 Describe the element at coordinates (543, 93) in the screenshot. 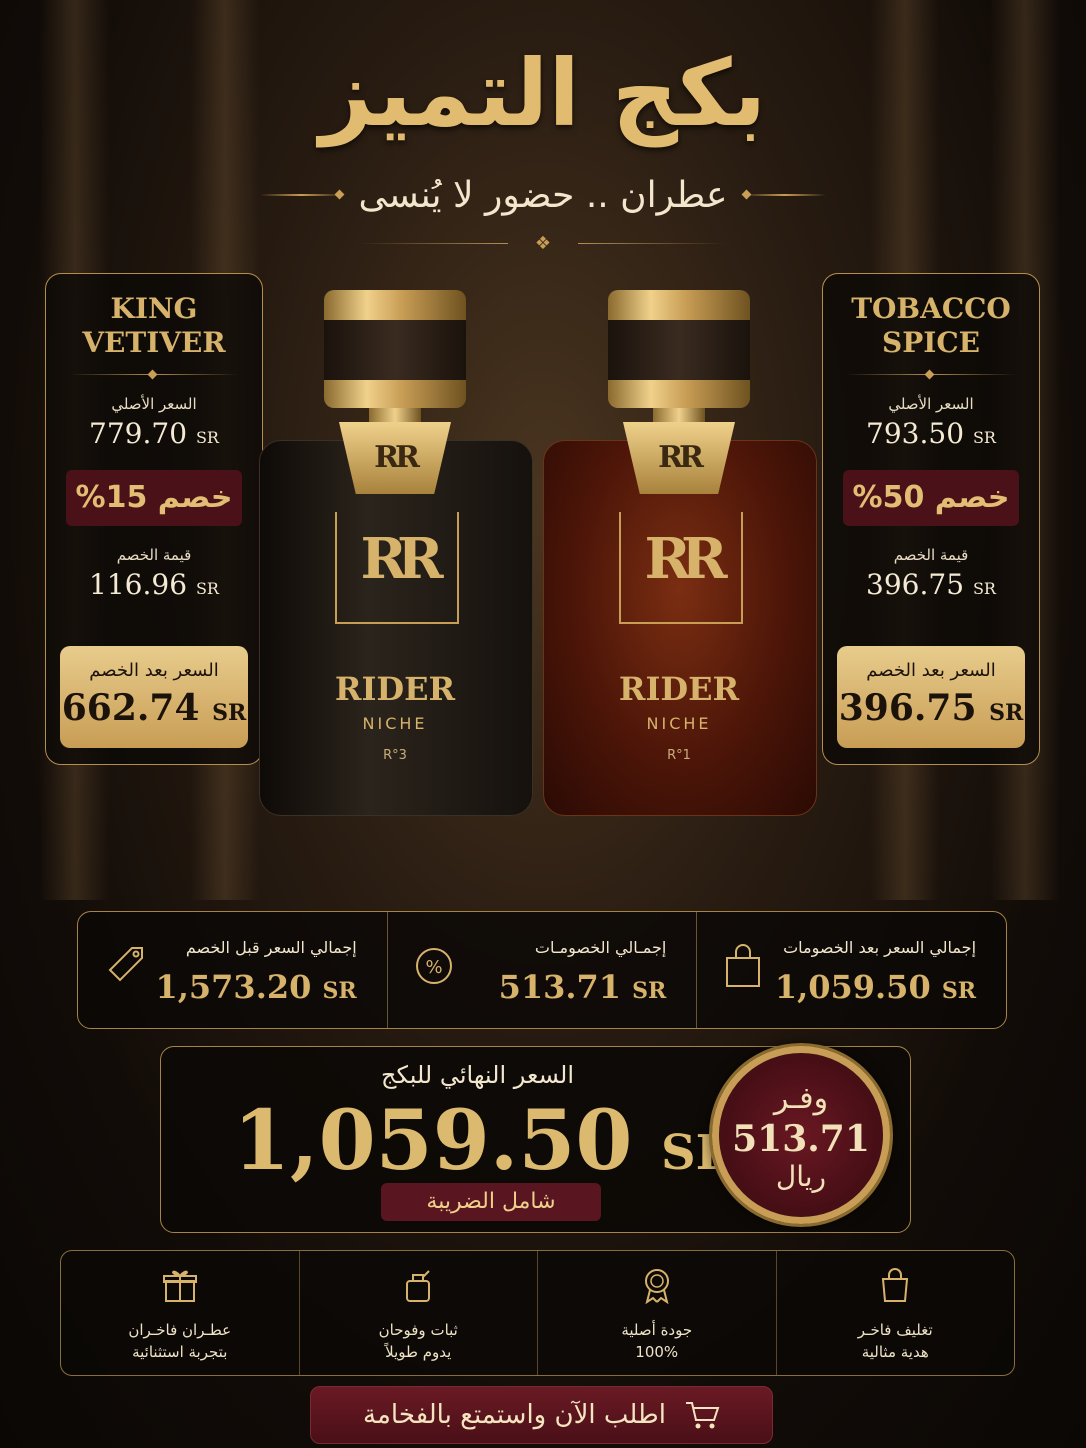

I see `page-title: بكج التميز` at that location.